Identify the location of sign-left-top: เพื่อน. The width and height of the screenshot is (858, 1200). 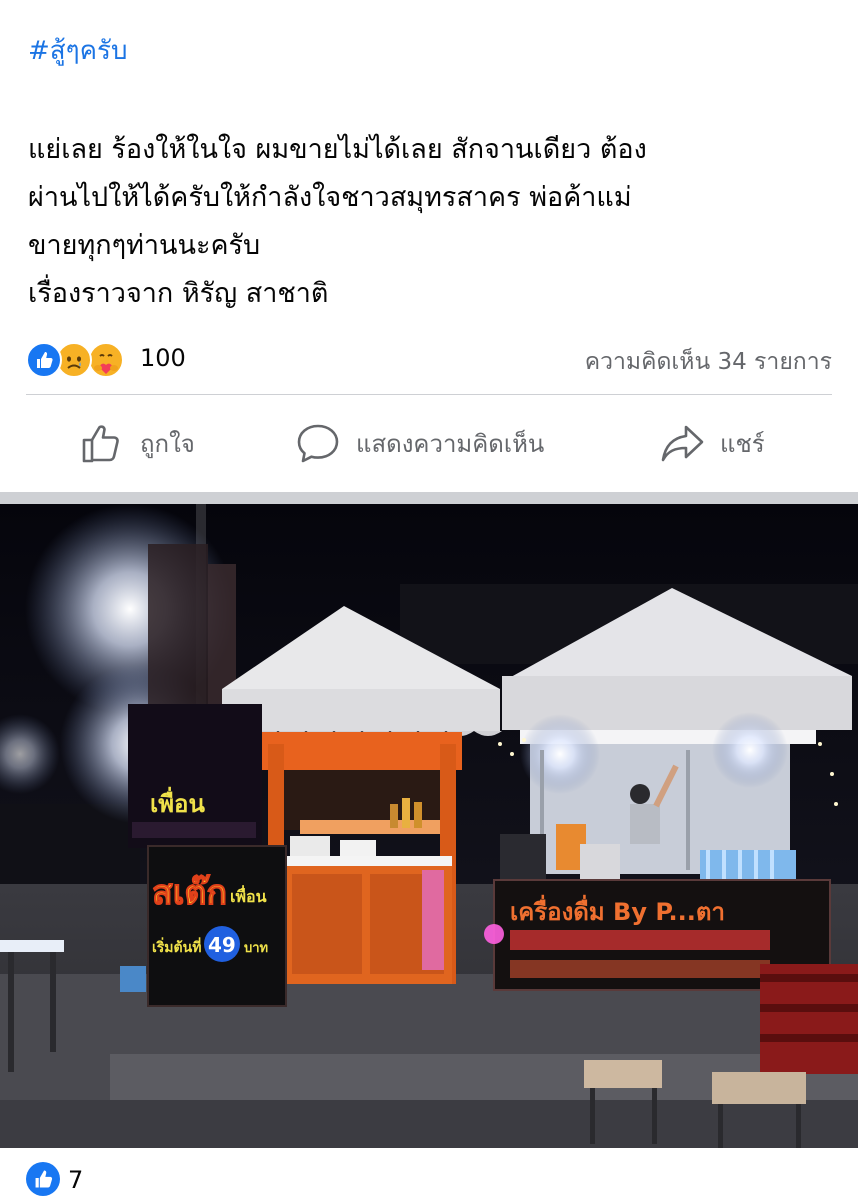
(177, 802).